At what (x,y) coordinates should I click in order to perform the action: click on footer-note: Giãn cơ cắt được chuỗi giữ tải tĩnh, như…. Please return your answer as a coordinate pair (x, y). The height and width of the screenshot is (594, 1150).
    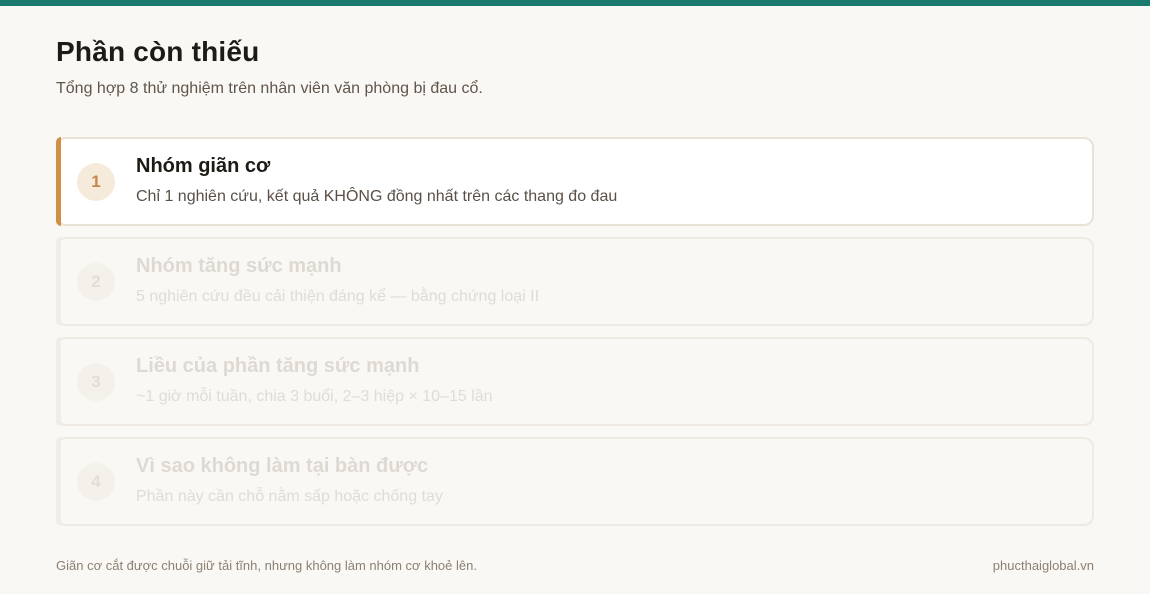
    Looking at the image, I should click on (266, 565).